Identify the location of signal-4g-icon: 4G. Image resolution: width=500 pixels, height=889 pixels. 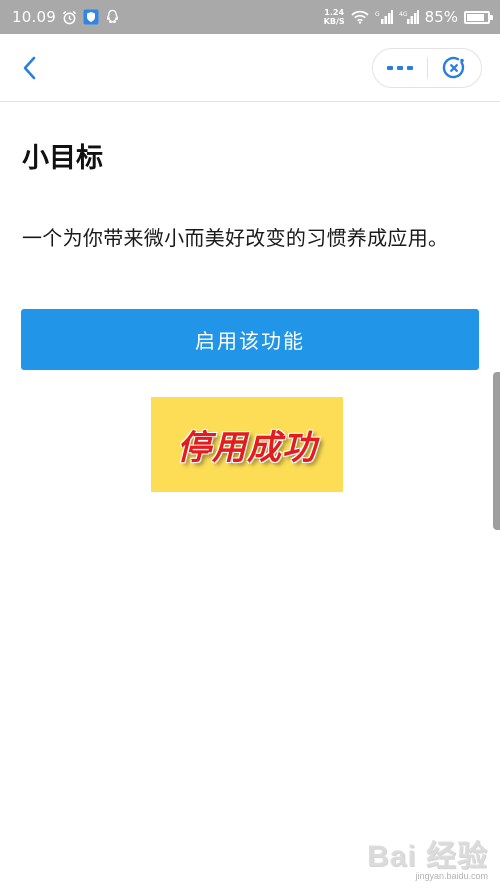
(409, 17).